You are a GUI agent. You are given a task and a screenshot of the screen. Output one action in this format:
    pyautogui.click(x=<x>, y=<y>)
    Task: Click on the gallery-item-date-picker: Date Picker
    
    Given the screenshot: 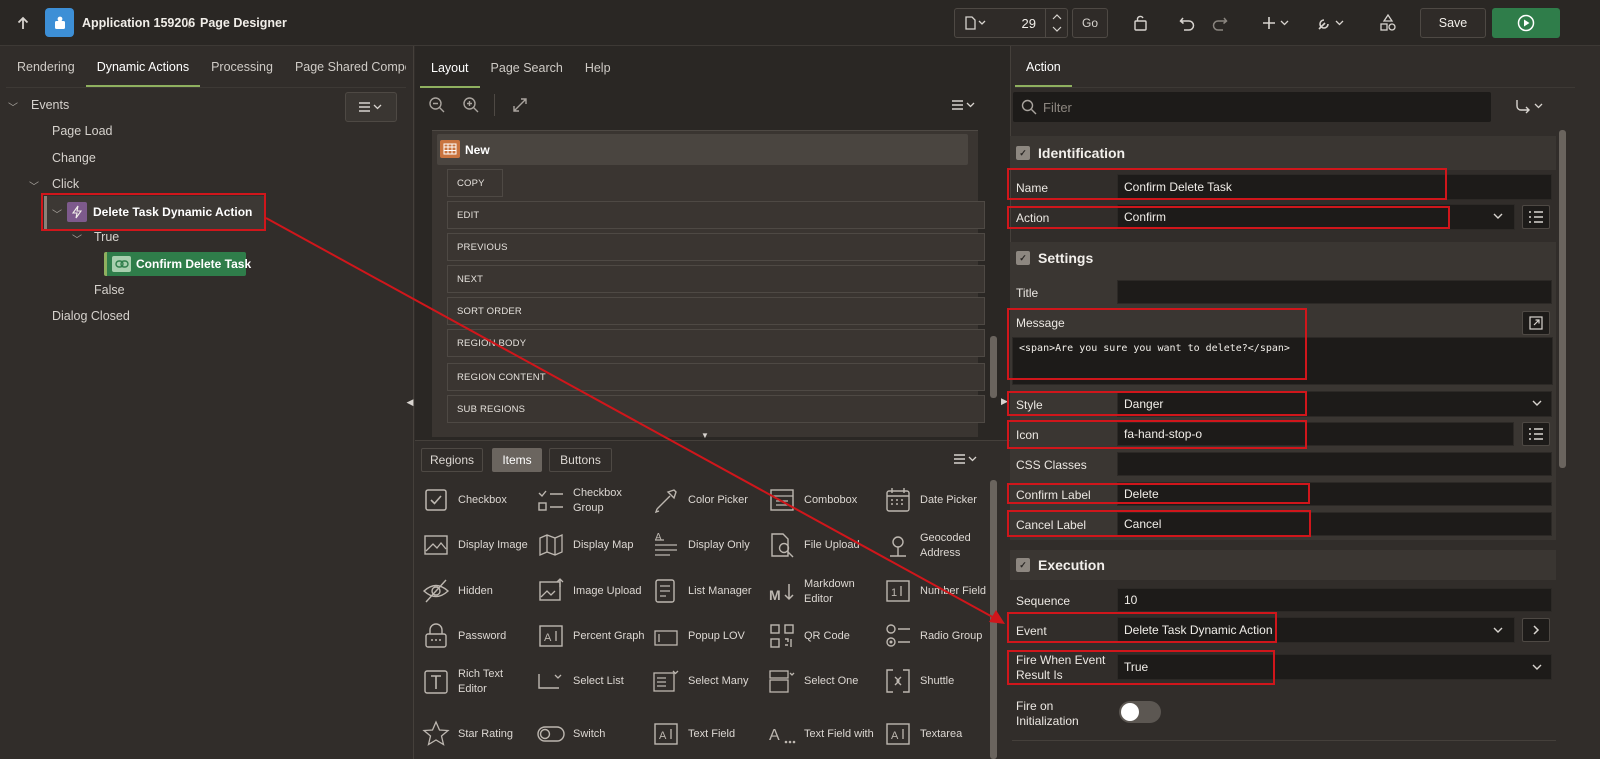 What is the action you would take?
    pyautogui.click(x=930, y=500)
    